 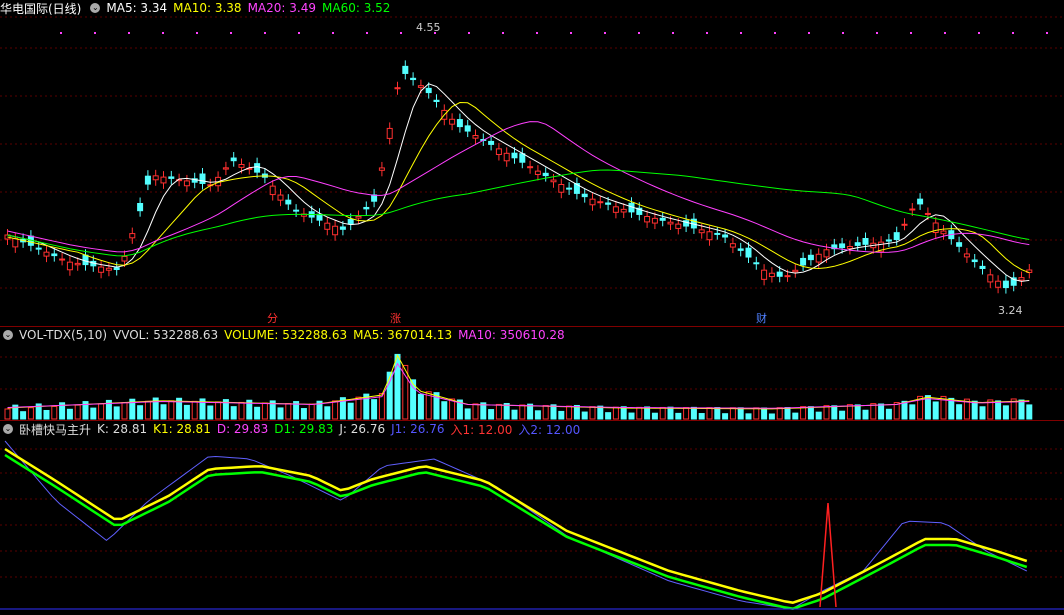 I want to click on vol-ma5-label: MA5: 367014.13, so click(x=403, y=335).